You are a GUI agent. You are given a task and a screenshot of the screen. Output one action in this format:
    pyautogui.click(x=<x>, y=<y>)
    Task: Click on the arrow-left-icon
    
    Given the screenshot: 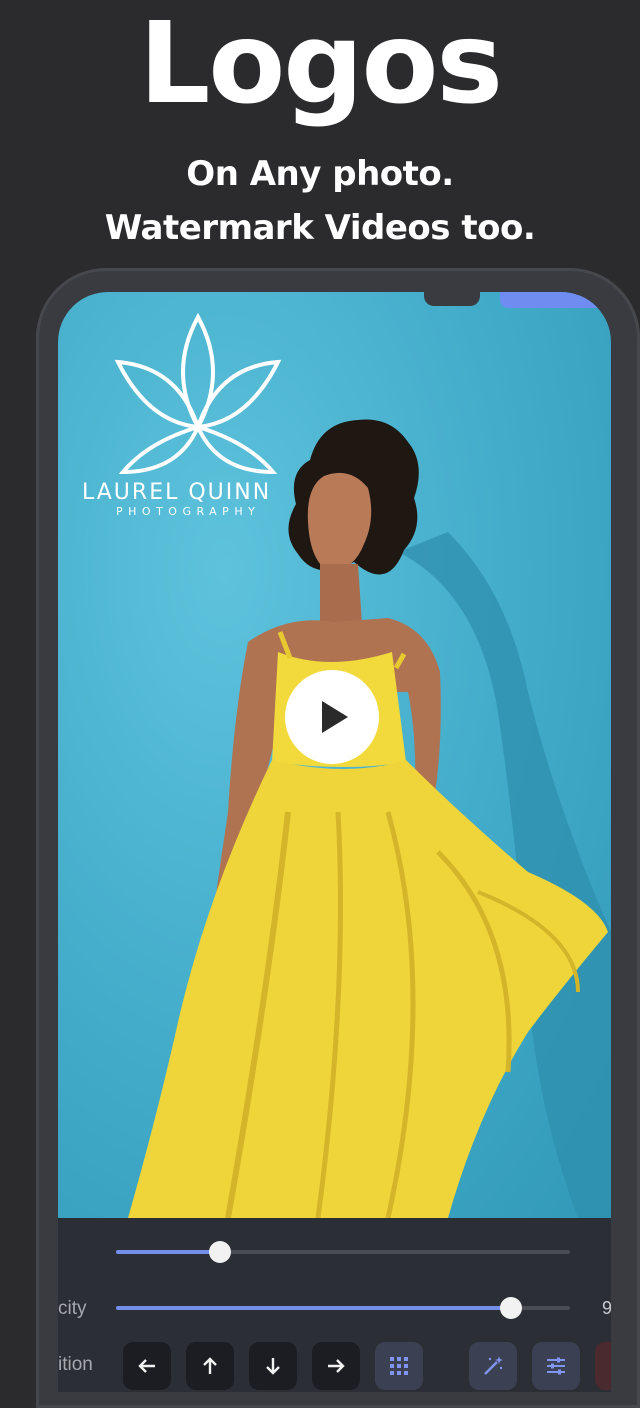 What is the action you would take?
    pyautogui.click(x=146, y=1366)
    